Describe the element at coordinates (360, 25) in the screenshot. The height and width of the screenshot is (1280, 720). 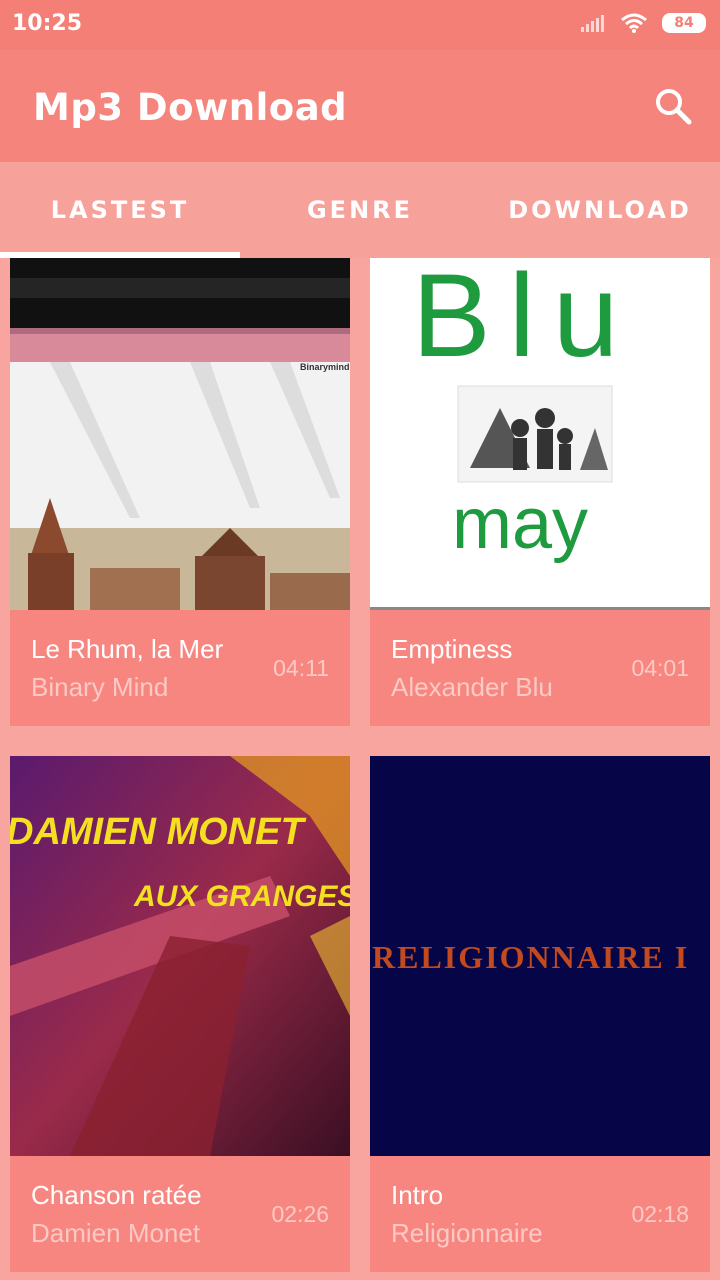
I see `status-bar: 10:25 84` at that location.